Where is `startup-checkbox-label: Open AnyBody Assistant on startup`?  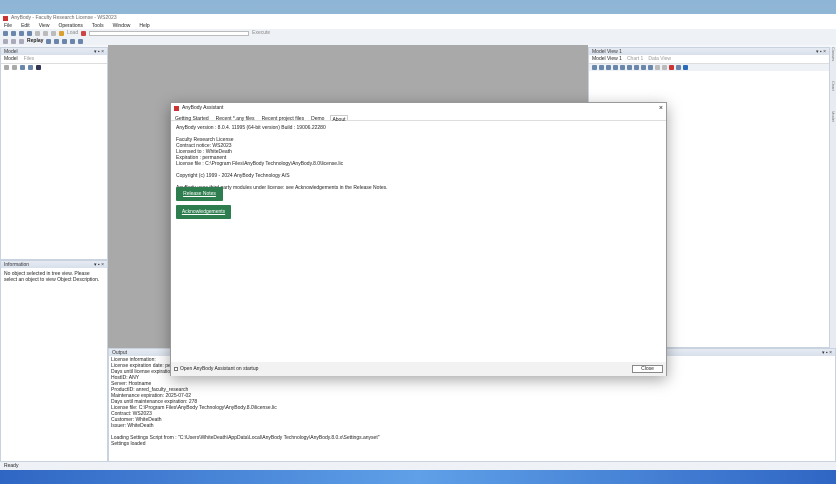
startup-checkbox-label: Open AnyBody Assistant on startup is located at coordinates (219, 369).